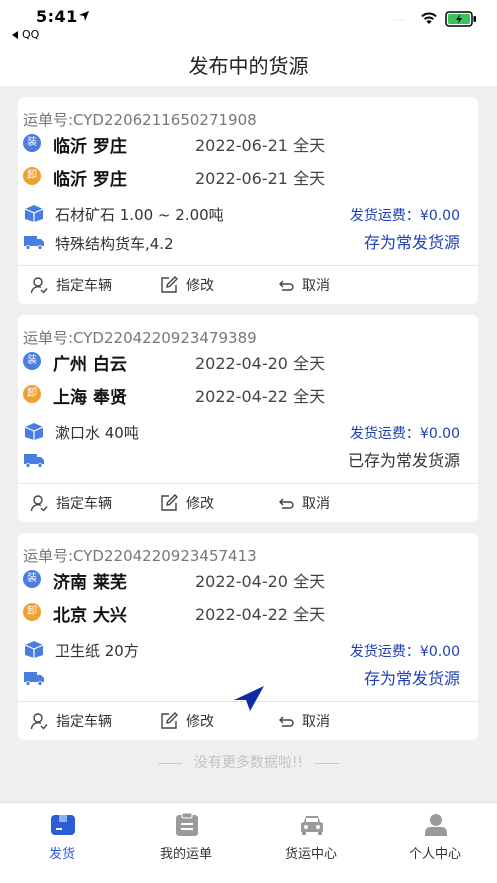 The height and width of the screenshot is (883, 497). Describe the element at coordinates (310, 854) in the screenshot. I see `tab-freight-center-label: 货运中心` at that location.